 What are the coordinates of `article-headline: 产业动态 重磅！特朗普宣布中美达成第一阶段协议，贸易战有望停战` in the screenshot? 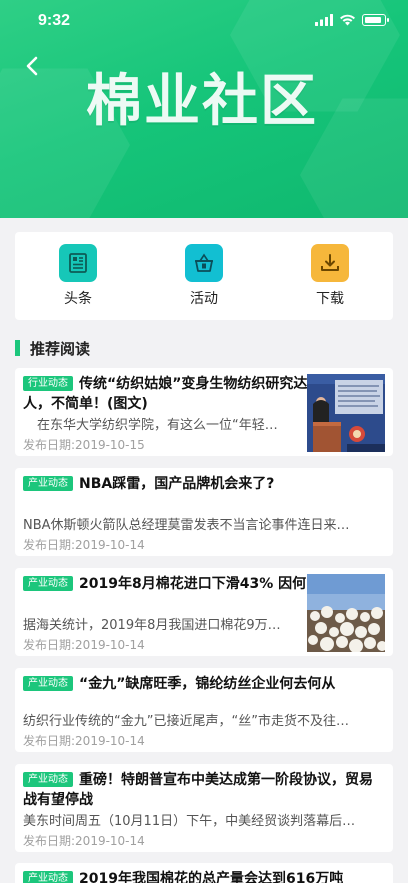 It's located at (203, 790).